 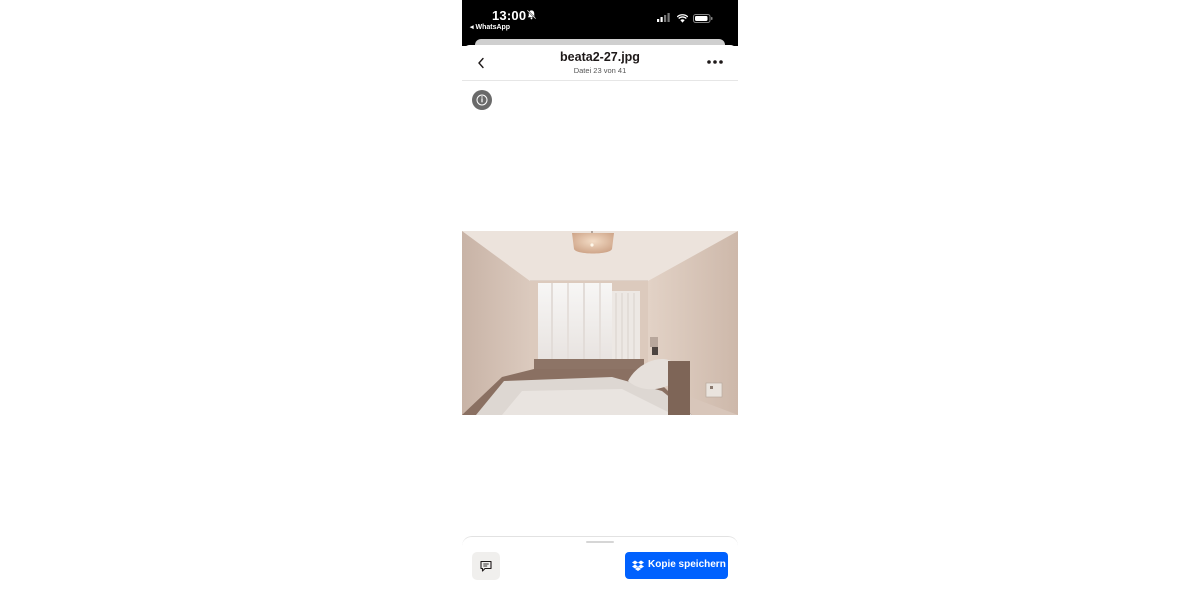 What do you see at coordinates (638, 565) in the screenshot?
I see `dropbox-icon` at bounding box center [638, 565].